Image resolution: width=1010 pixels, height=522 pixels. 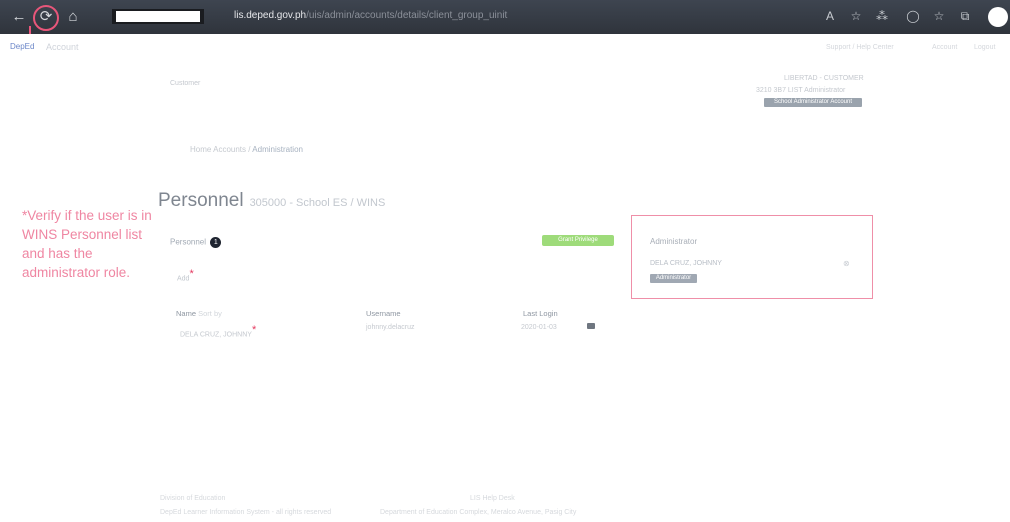 I want to click on administrator-title: Administrator, so click(x=674, y=241).